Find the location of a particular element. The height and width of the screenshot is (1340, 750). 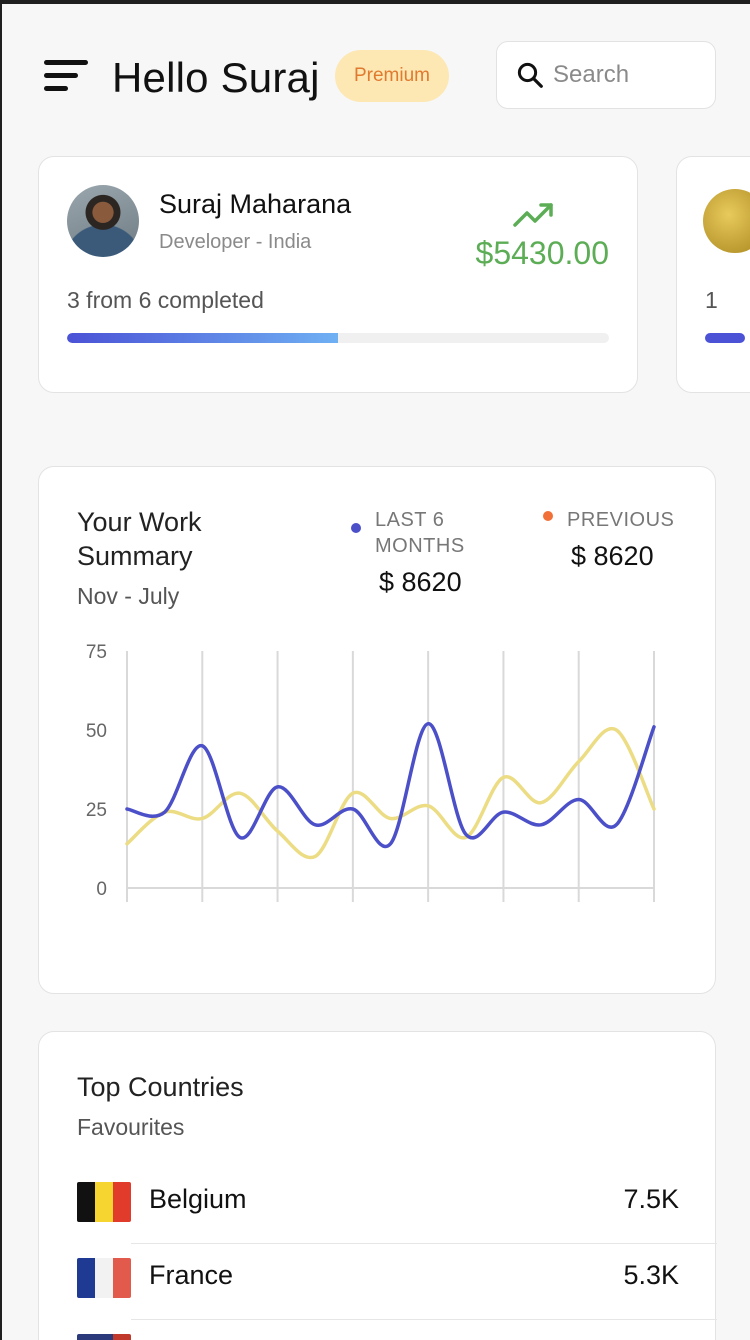

country-row-france: France 5.3K is located at coordinates (378, 1282).